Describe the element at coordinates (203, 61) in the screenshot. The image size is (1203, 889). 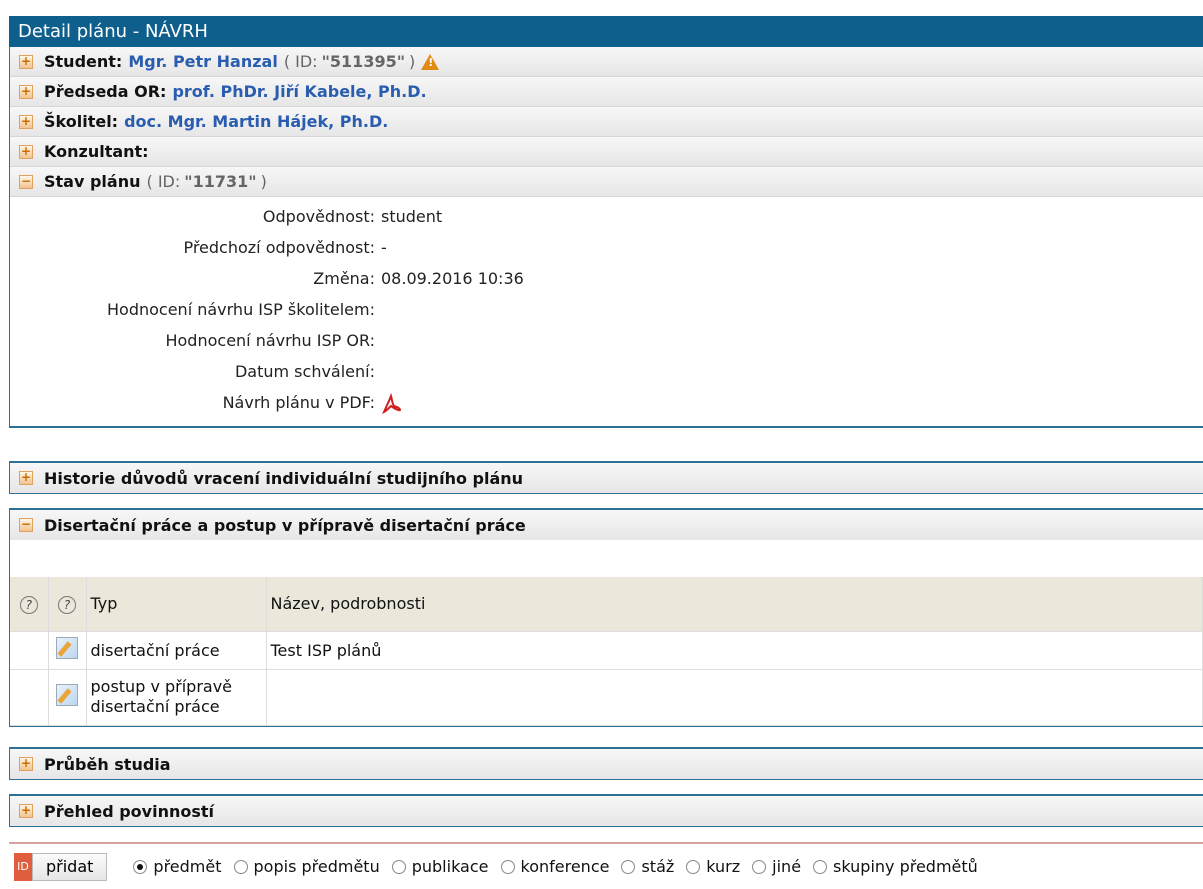
I see `student-link: Mgr. Petr Hanzal` at that location.